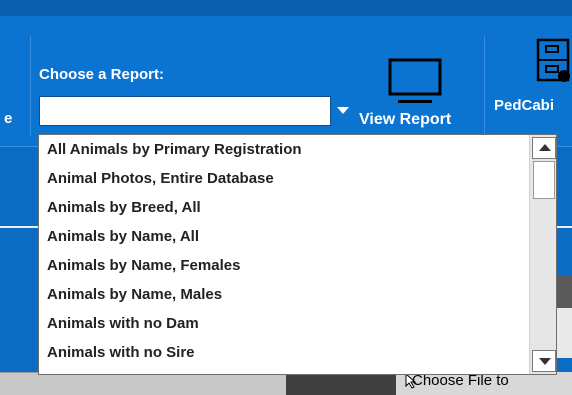 The width and height of the screenshot is (572, 395). What do you see at coordinates (102, 74) in the screenshot?
I see `choose-report-label: Choose a Report:` at bounding box center [102, 74].